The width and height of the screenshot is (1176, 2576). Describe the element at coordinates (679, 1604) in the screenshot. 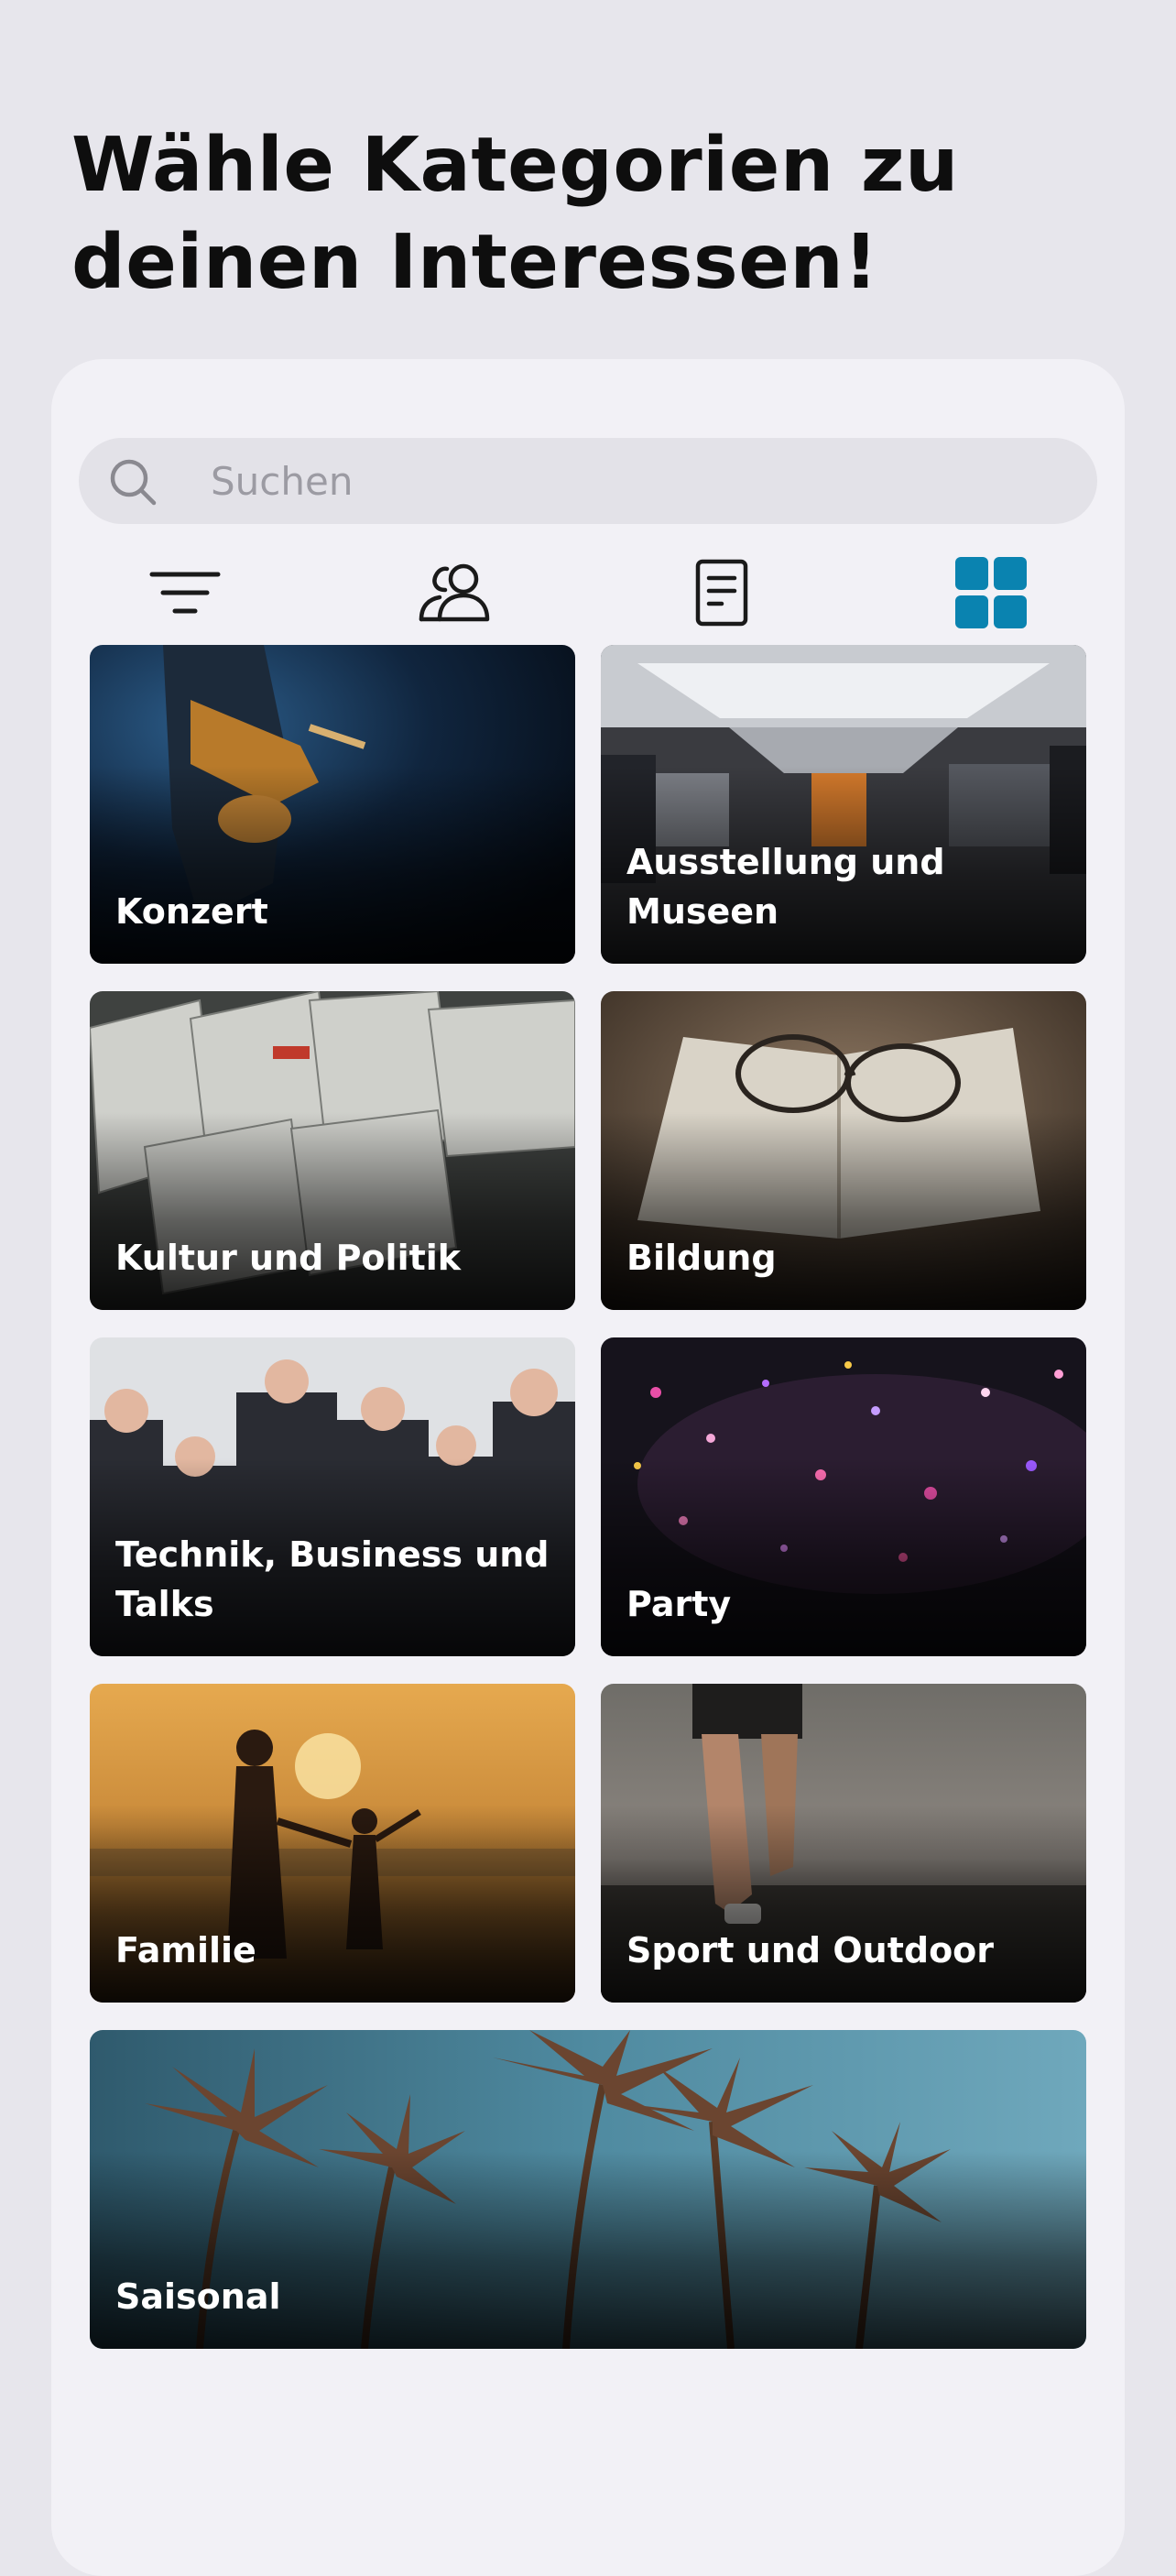

I see `category-label: Party` at that location.